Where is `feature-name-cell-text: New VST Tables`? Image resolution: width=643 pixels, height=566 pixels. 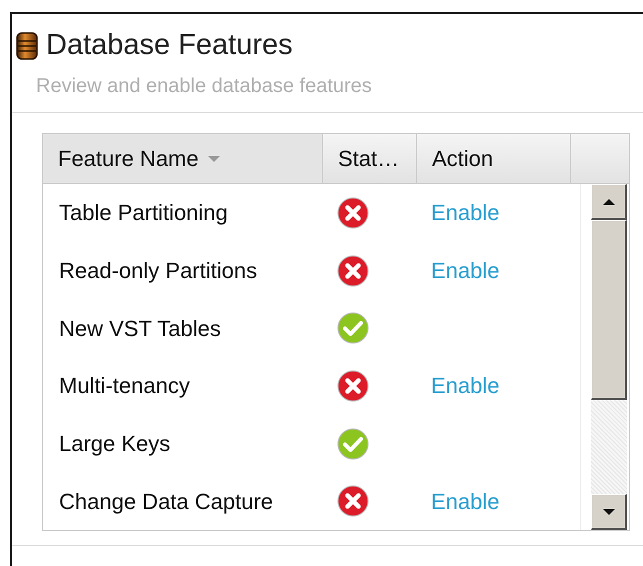 feature-name-cell-text: New VST Tables is located at coordinates (140, 328).